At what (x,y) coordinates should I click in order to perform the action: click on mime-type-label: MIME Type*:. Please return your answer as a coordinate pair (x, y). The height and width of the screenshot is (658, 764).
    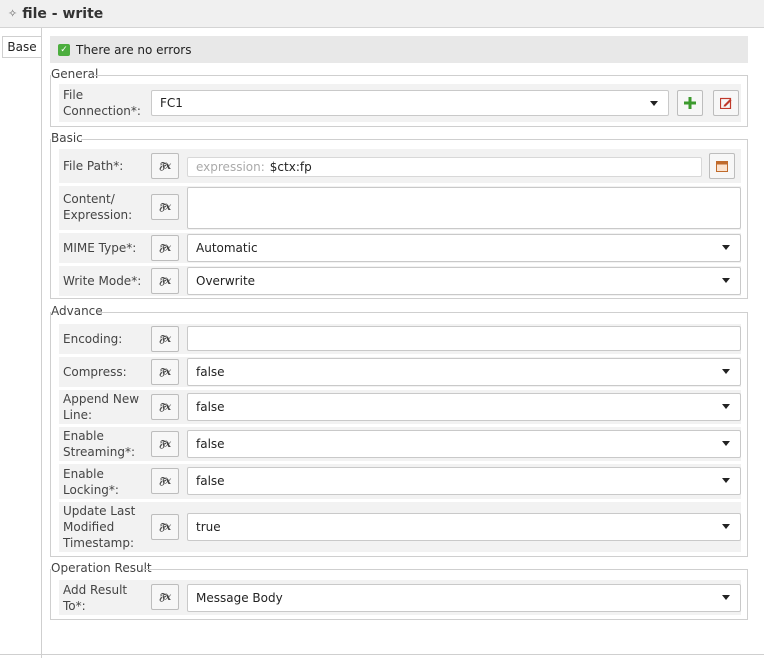
    Looking at the image, I should click on (100, 248).